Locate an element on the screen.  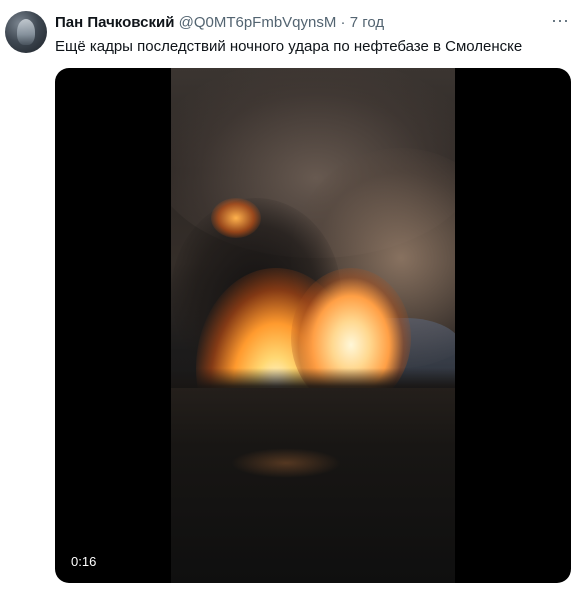
author-name: Пан Пачковский is located at coordinates (114, 22).